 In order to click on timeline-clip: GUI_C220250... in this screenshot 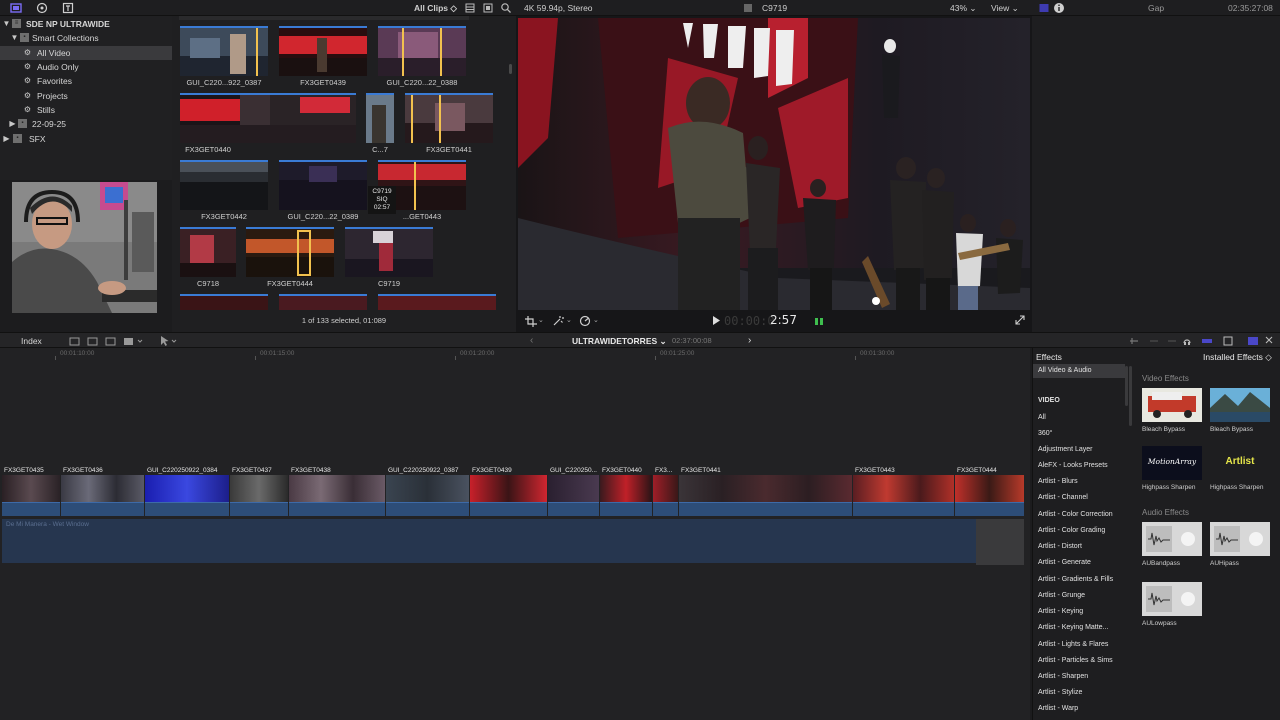, I will do `click(573, 492)`.